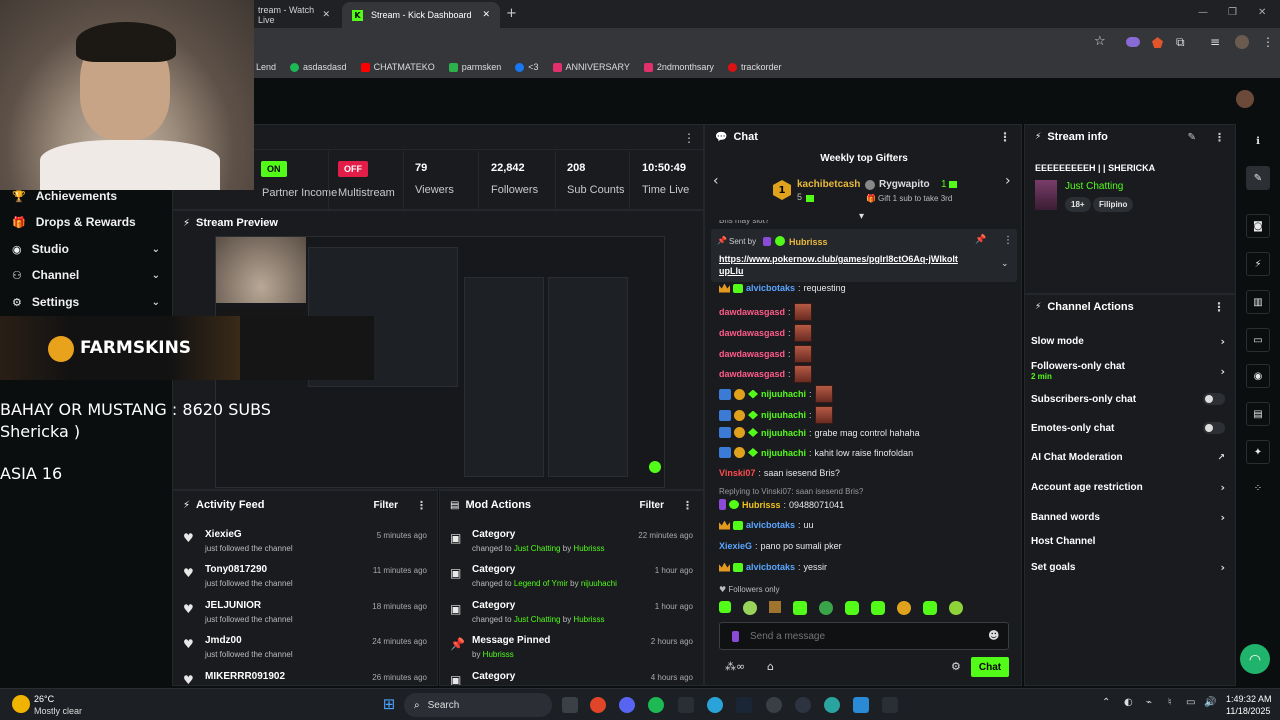 The height and width of the screenshot is (720, 1280). Describe the element at coordinates (1005, 264) in the screenshot. I see `chevron-down-icon: ⌄` at that location.